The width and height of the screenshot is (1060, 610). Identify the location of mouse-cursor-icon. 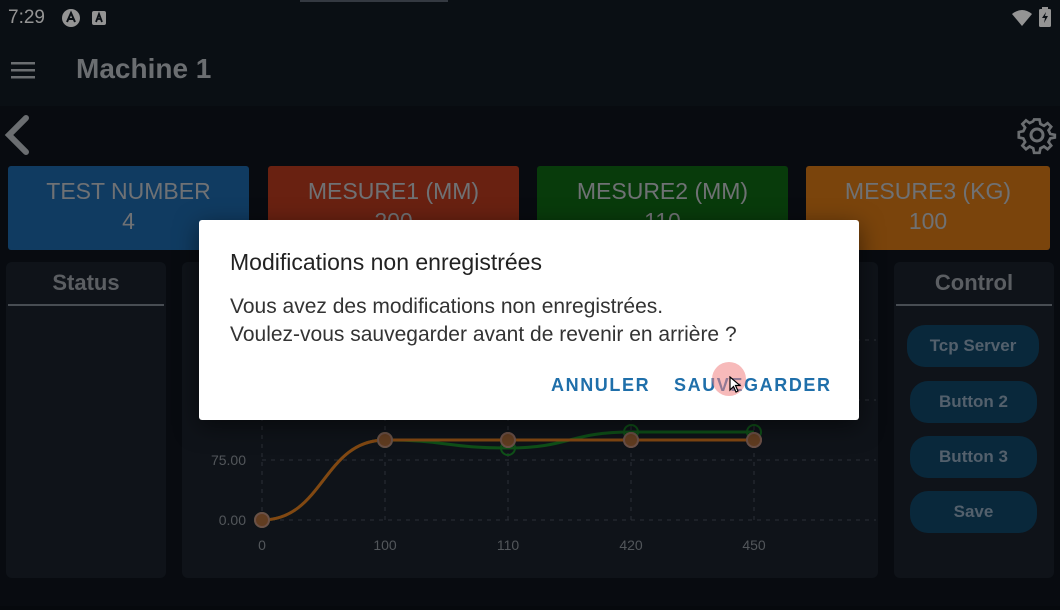
(735, 384).